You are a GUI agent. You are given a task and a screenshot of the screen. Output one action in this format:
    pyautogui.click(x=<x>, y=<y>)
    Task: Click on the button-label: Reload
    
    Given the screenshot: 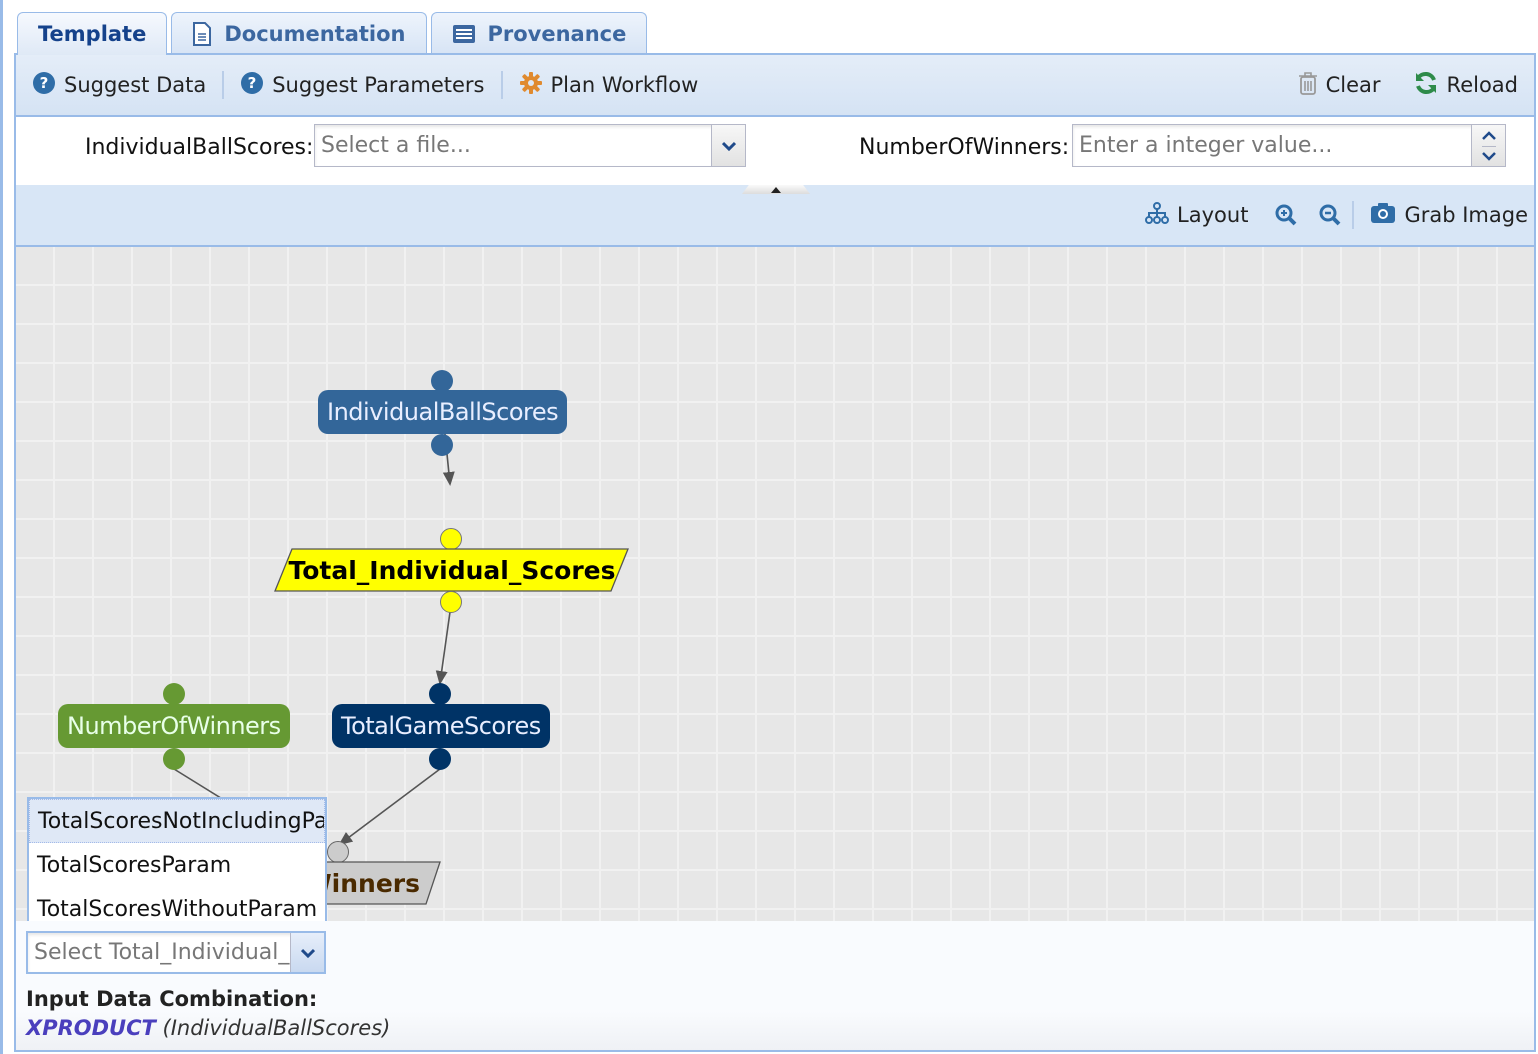 What is the action you would take?
    pyautogui.click(x=1482, y=85)
    